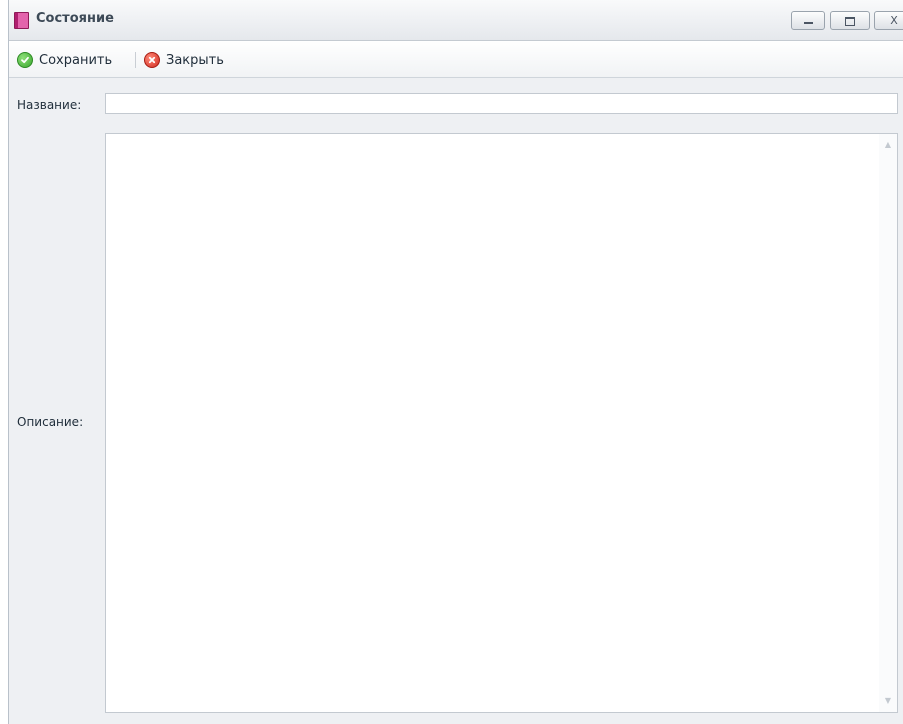 The image size is (903, 724). Describe the element at coordinates (888, 701) in the screenshot. I see `scroll-down-arrow-icon: ▼` at that location.